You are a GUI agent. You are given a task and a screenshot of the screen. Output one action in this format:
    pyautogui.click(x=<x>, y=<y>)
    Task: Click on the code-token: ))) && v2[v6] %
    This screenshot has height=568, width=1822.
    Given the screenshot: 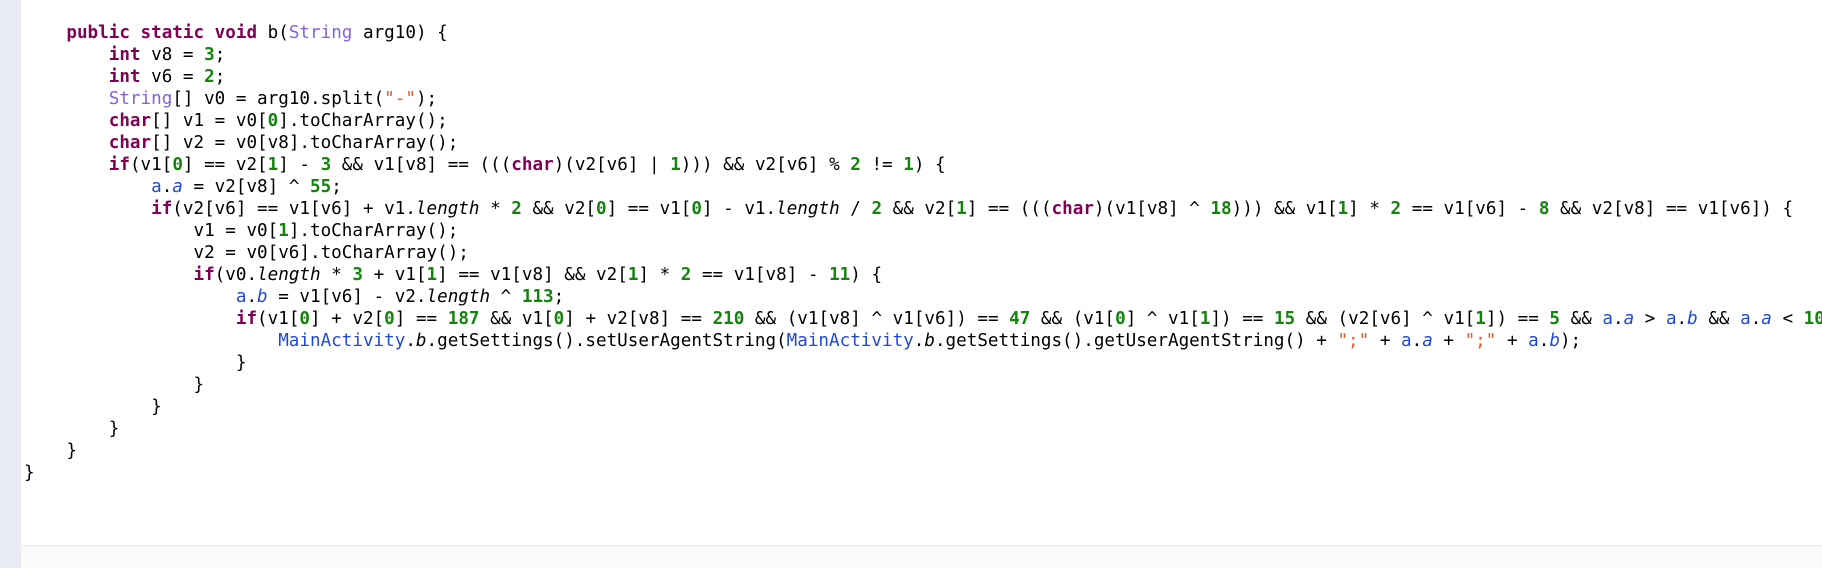 What is the action you would take?
    pyautogui.click(x=765, y=165)
    